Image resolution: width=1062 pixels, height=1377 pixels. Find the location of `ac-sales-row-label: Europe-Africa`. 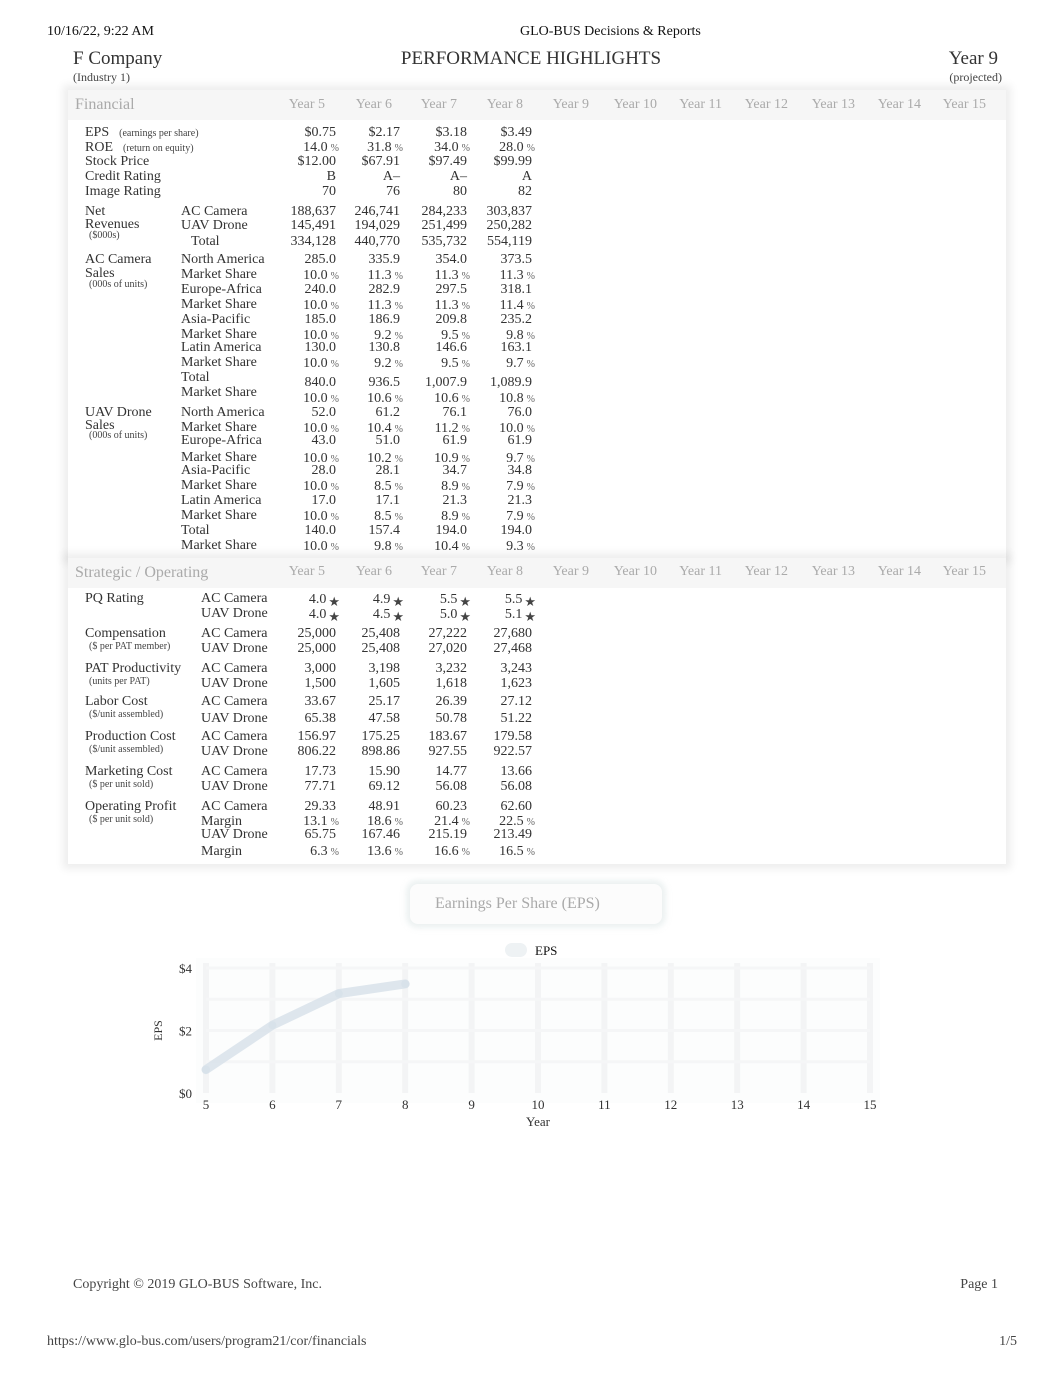

ac-sales-row-label: Europe-Africa is located at coordinates (221, 289).